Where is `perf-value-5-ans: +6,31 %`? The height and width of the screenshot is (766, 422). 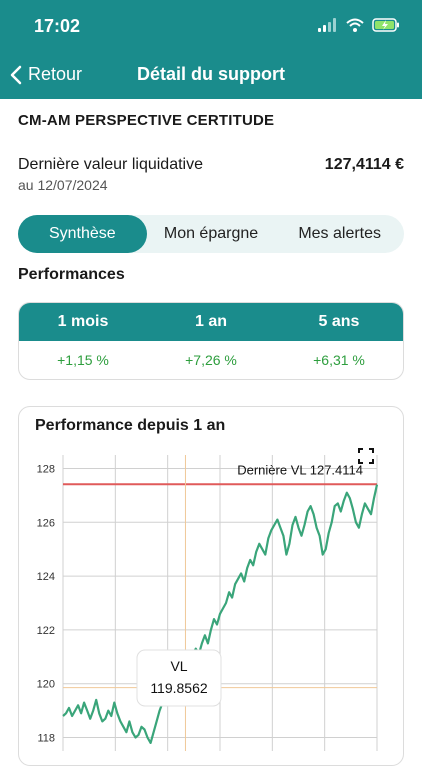 perf-value-5-ans: +6,31 % is located at coordinates (339, 360).